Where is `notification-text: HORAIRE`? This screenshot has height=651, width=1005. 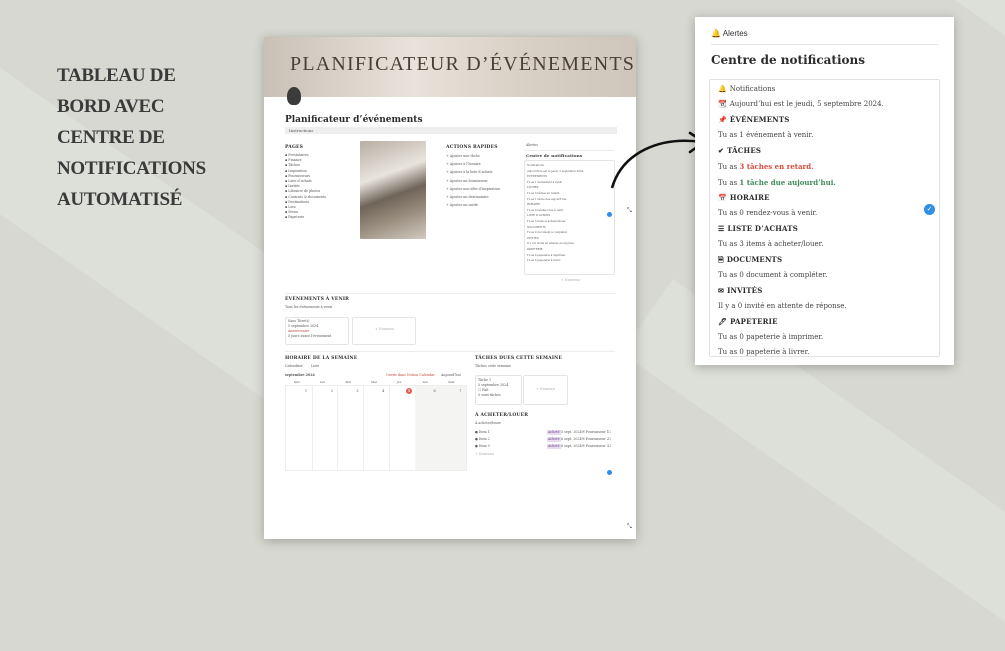 notification-text: HORAIRE is located at coordinates (749, 197).